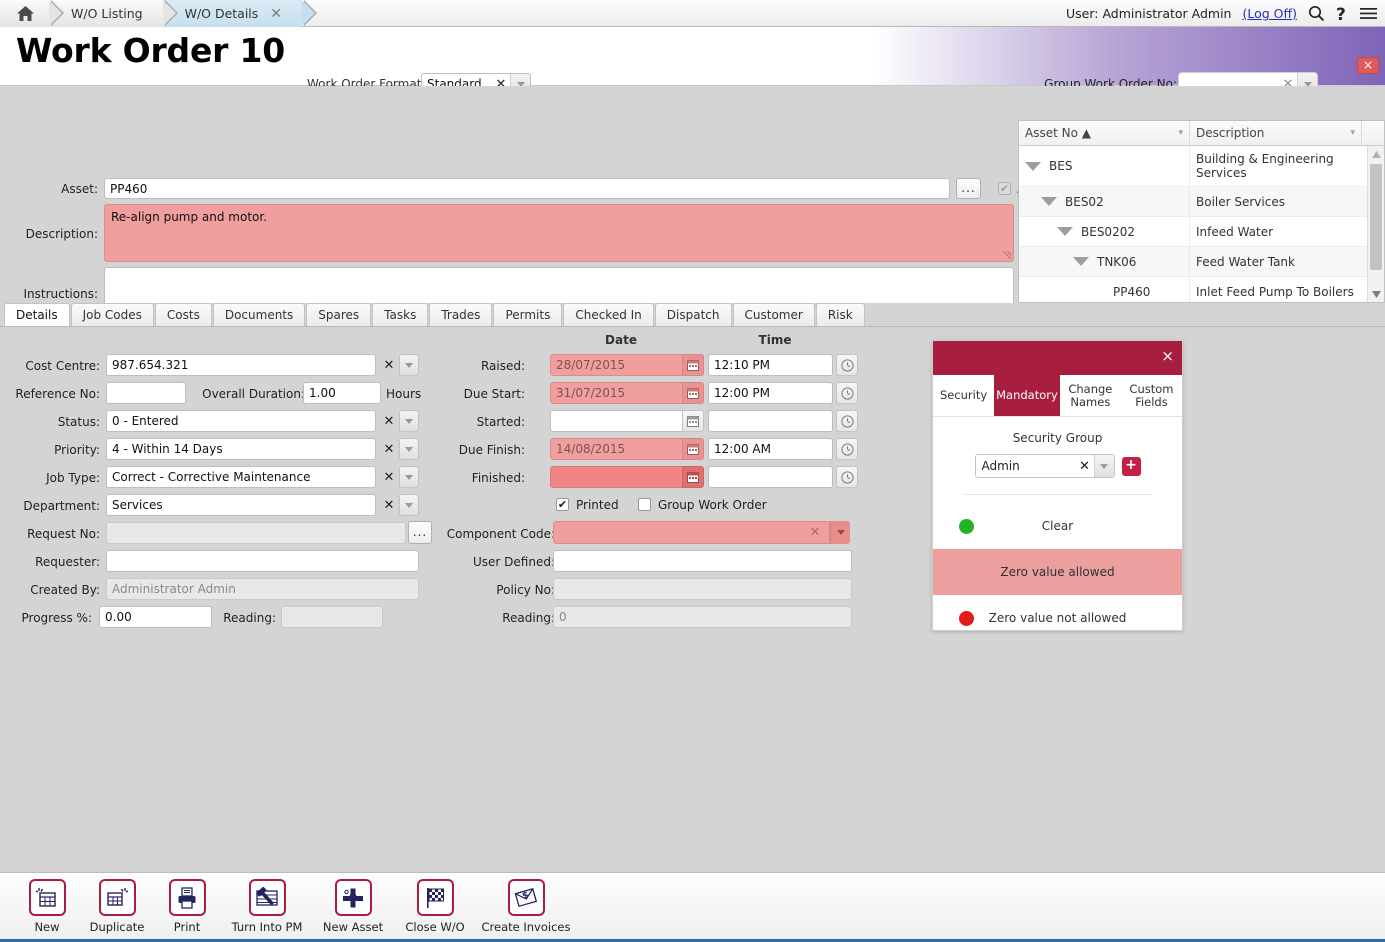 This screenshot has width=1385, height=942. Describe the element at coordinates (616, 477) in the screenshot. I see `finished-date-input` at that location.